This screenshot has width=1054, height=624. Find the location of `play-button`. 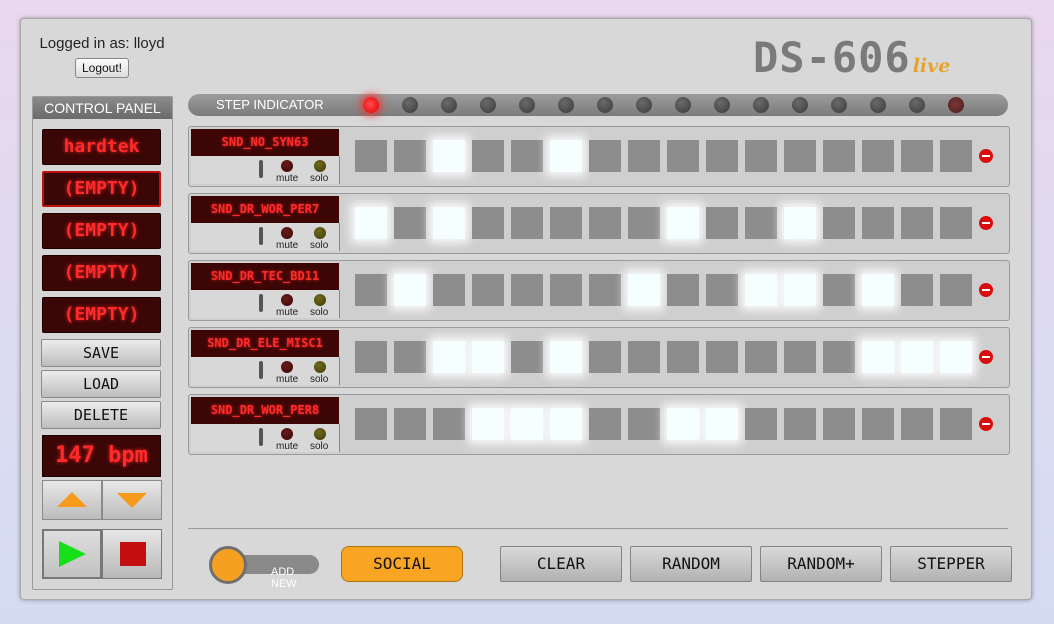

play-button is located at coordinates (72, 554).